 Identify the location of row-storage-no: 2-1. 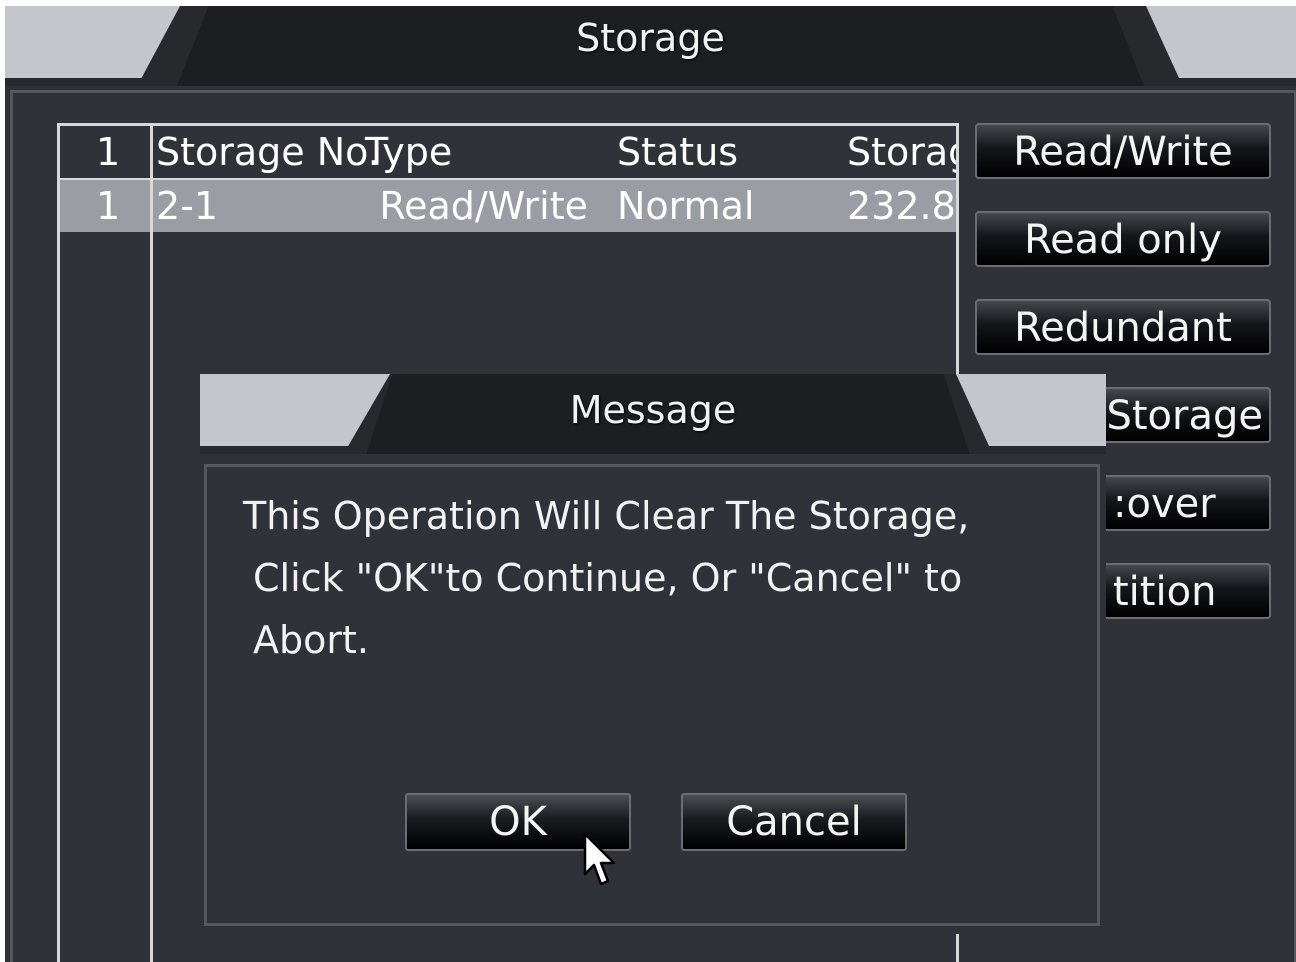
(187, 206).